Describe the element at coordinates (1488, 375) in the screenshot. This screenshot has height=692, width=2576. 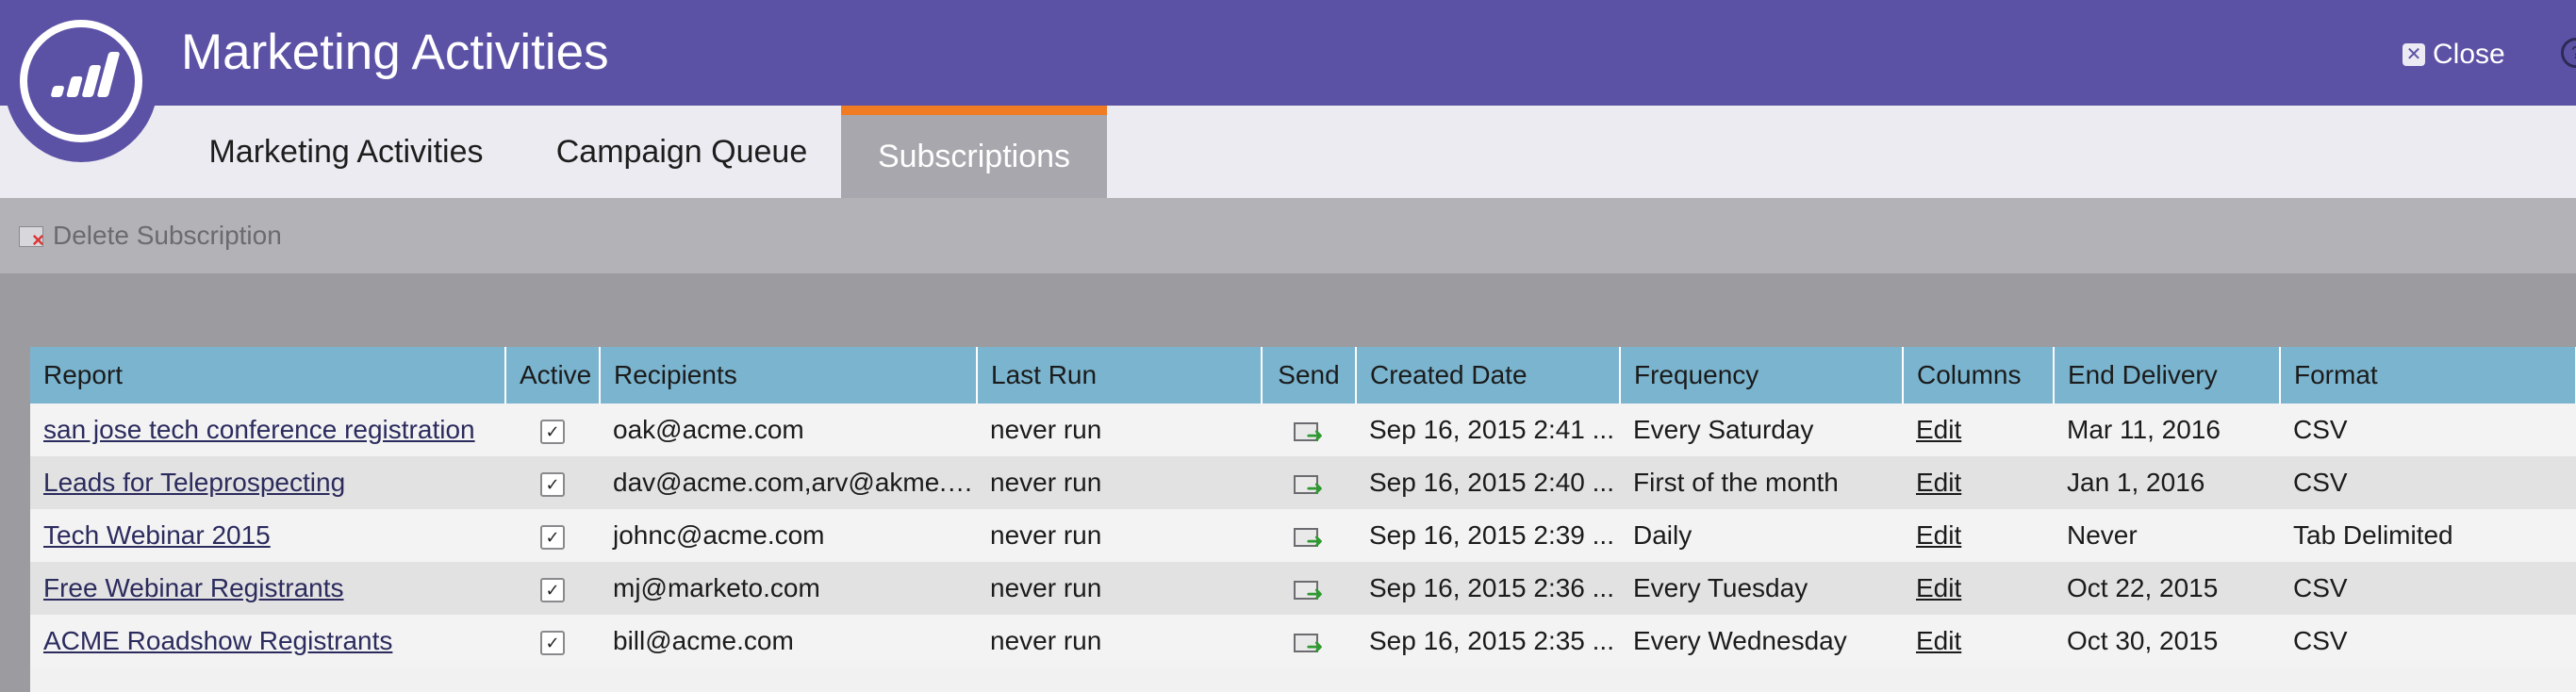
I see `column-header-created-date: Created Date` at that location.